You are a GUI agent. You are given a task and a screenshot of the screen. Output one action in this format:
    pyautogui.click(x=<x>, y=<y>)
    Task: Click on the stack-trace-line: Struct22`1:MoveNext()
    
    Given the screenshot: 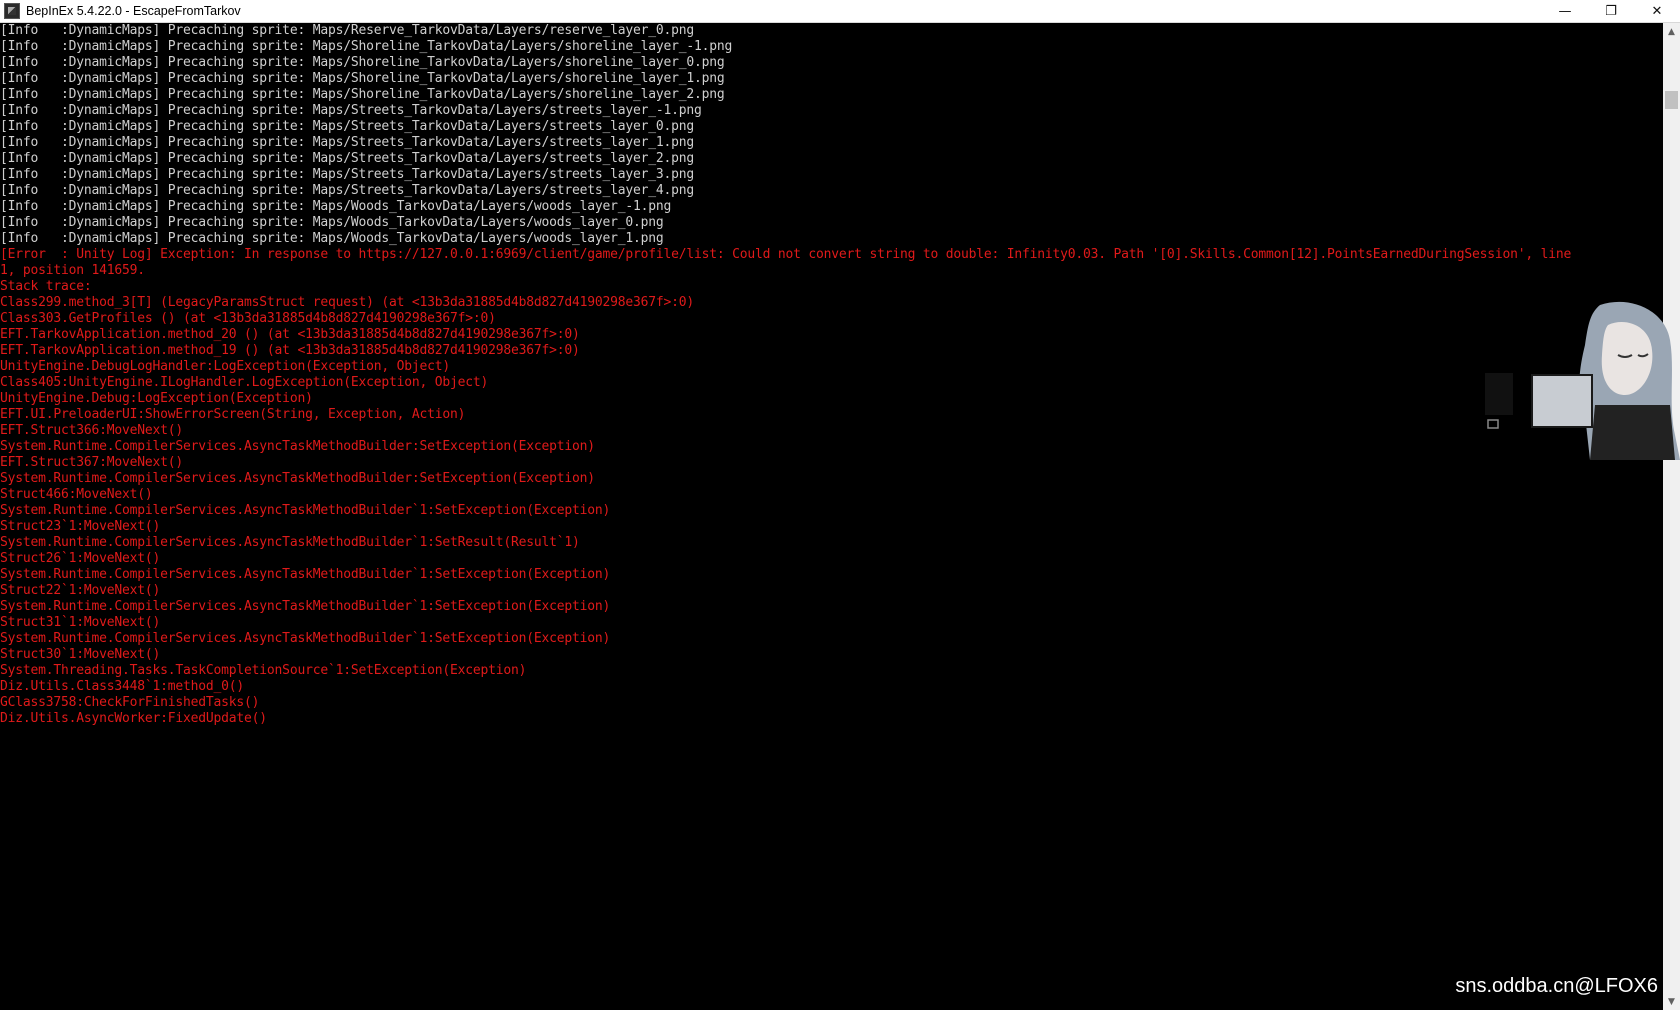 What is the action you would take?
    pyautogui.click(x=80, y=590)
    